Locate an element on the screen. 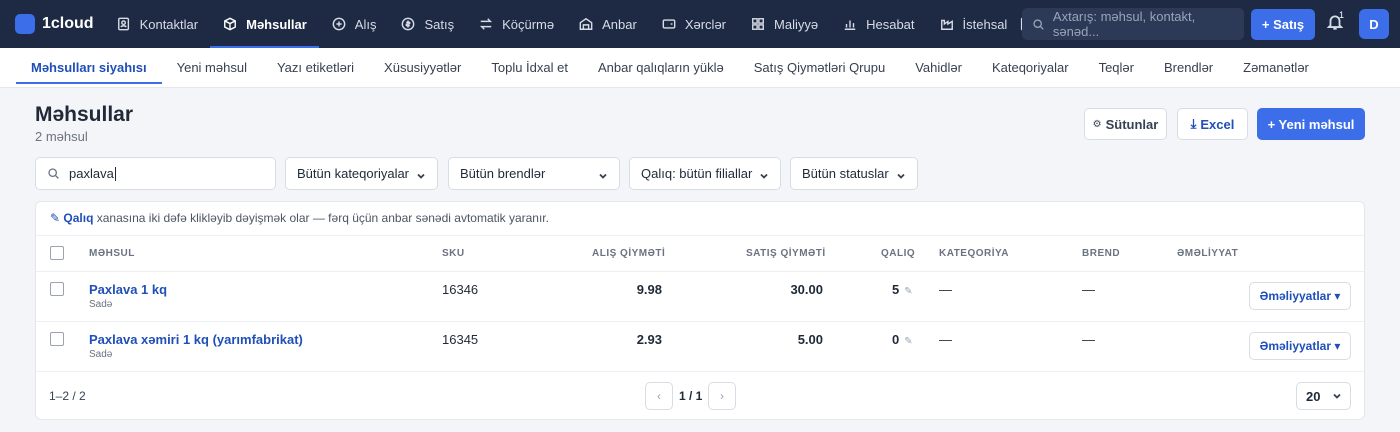 This screenshot has width=1400, height=432. subnav-bulk-import: Toplu İdxal et is located at coordinates (529, 68).